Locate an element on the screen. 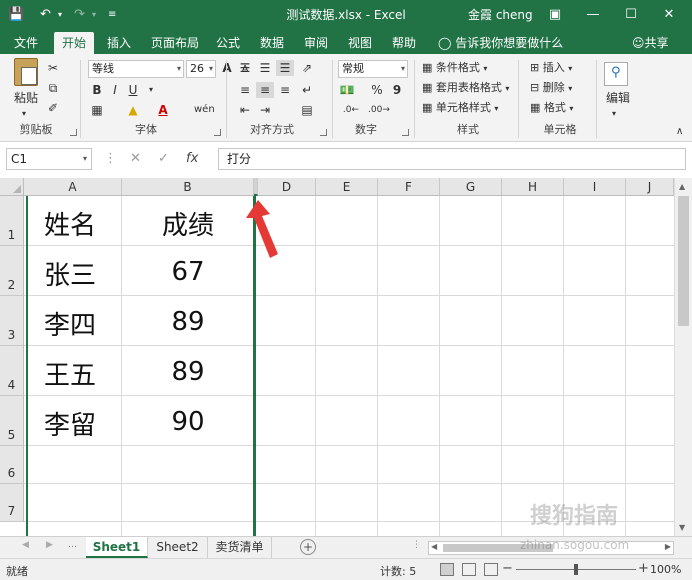  tab-file: 文件 is located at coordinates (26, 43).